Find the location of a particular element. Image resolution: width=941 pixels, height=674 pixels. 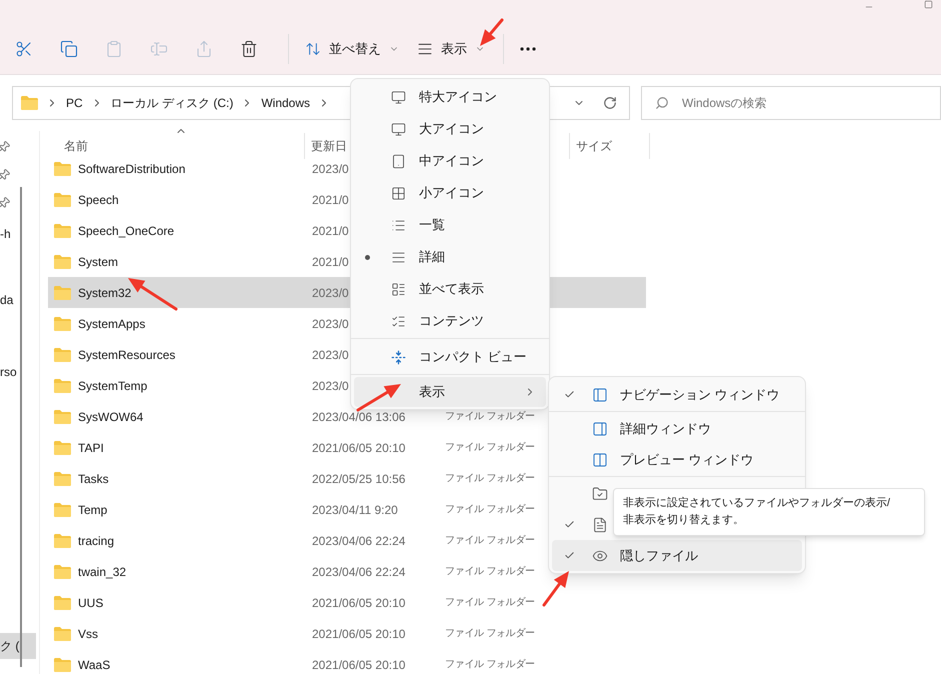

file-name: Tasks is located at coordinates (93, 479).